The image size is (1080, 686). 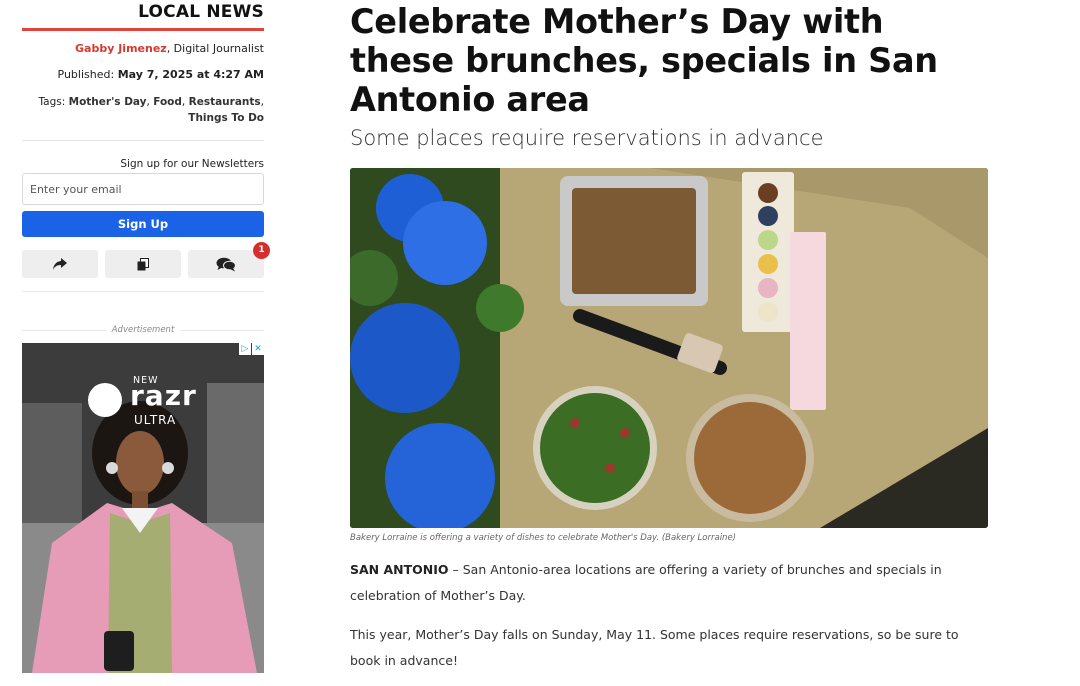 I want to click on published-label: Published:, so click(x=87, y=74).